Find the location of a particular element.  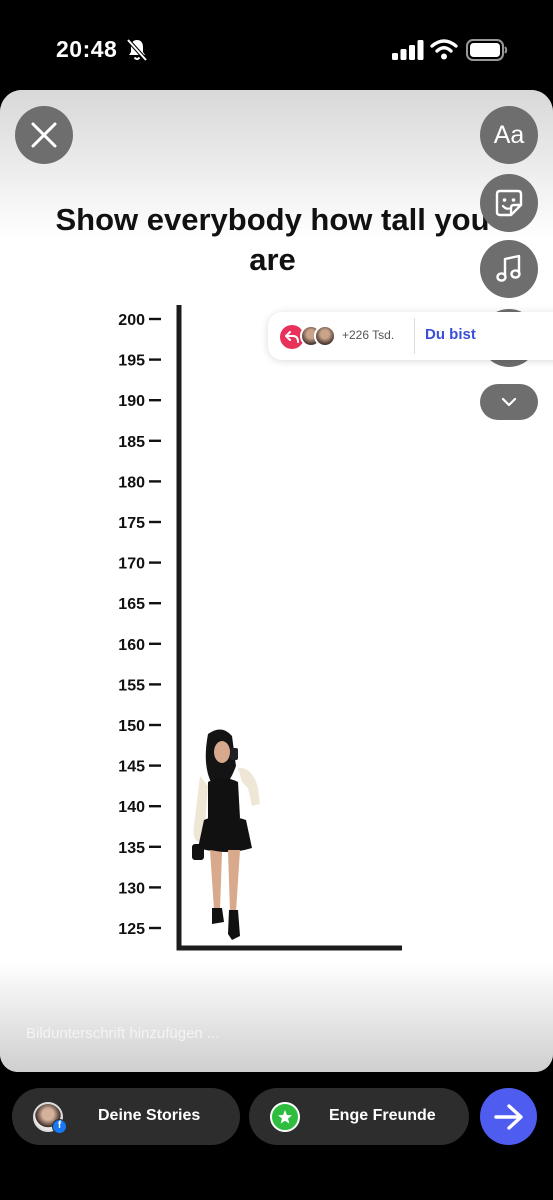

stories-label: Deine Stories is located at coordinates (149, 1115).